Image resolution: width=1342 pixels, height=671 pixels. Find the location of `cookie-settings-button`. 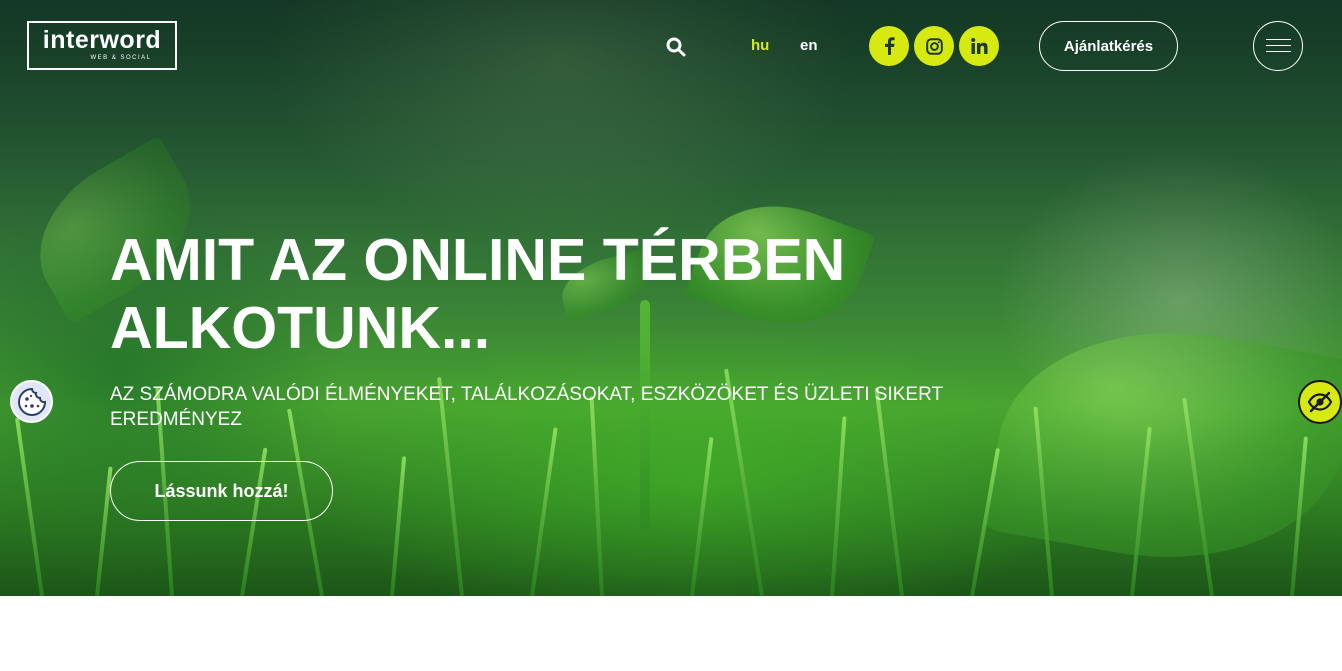

cookie-settings-button is located at coordinates (31, 401).